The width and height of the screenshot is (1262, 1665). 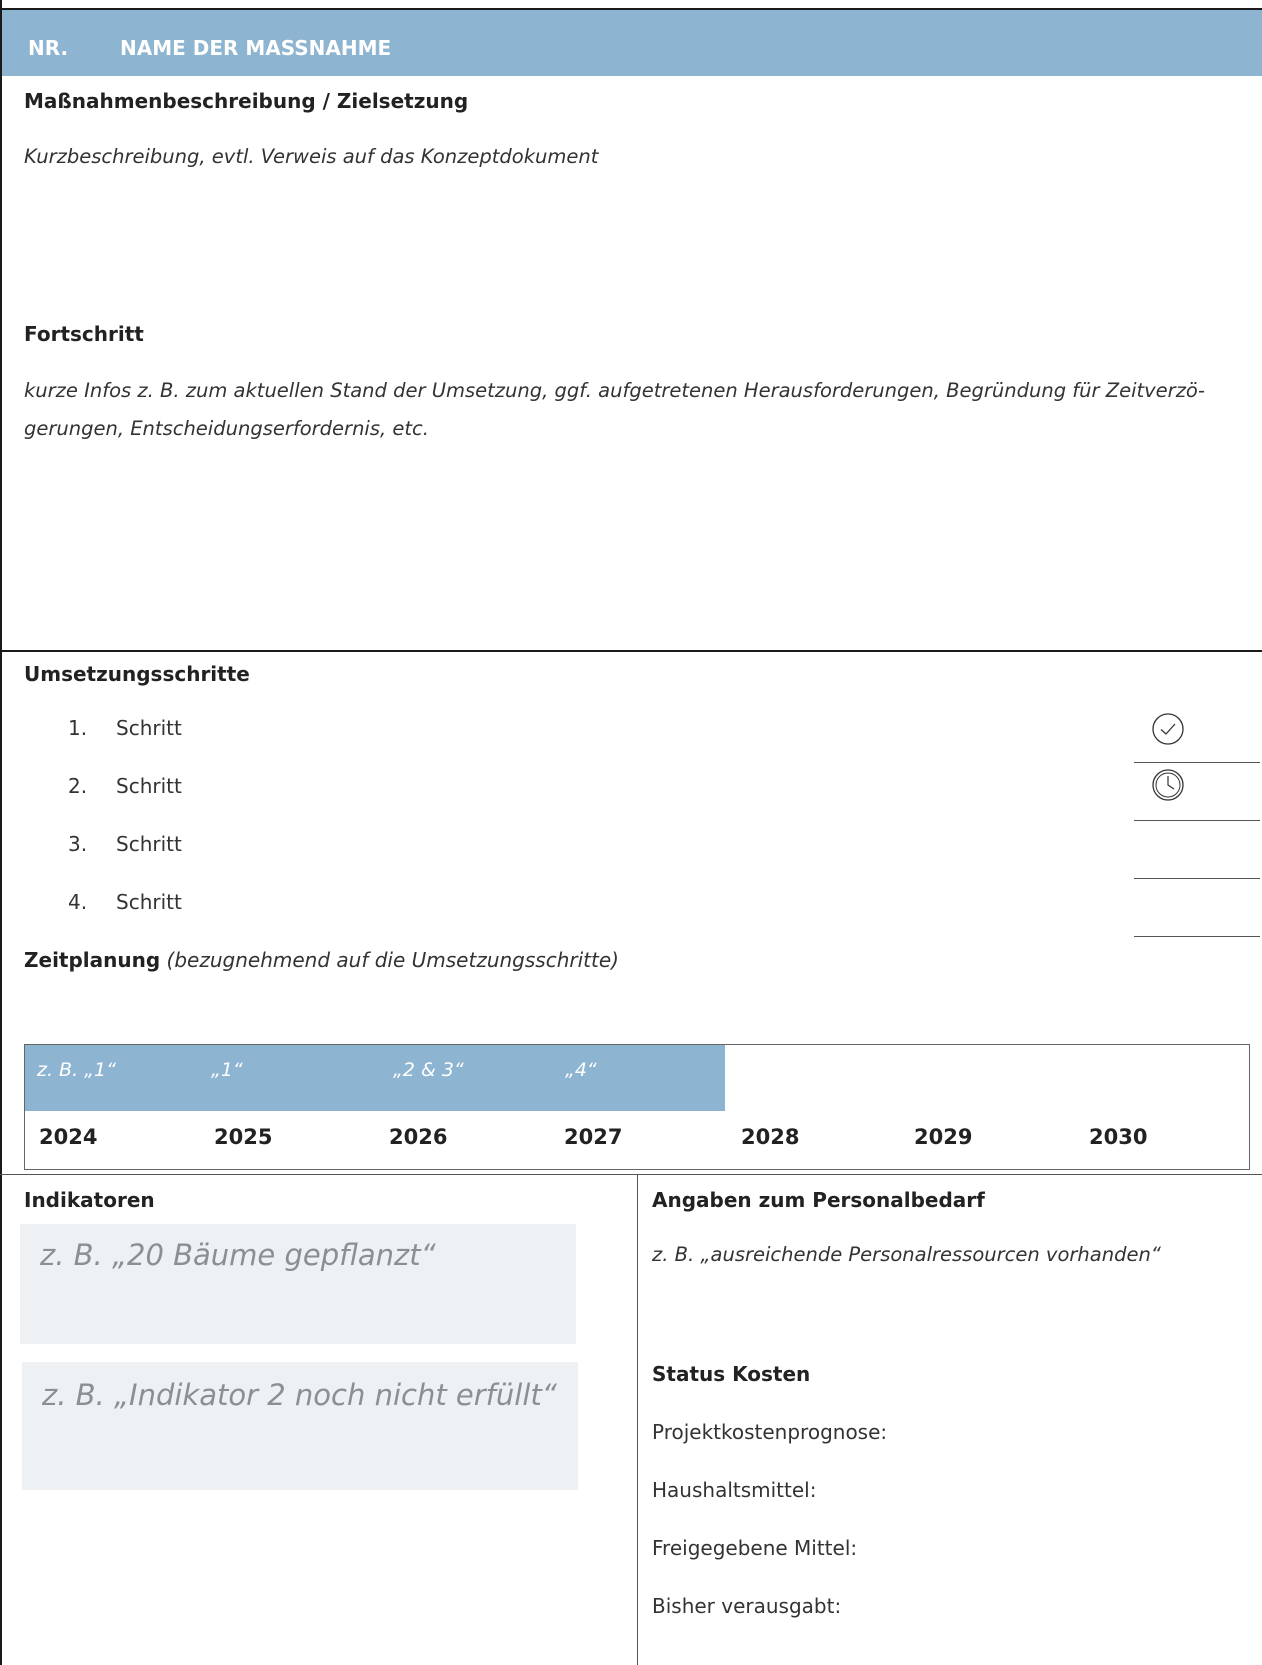 I want to click on timeline-year: 2025, so click(x=243, y=1137).